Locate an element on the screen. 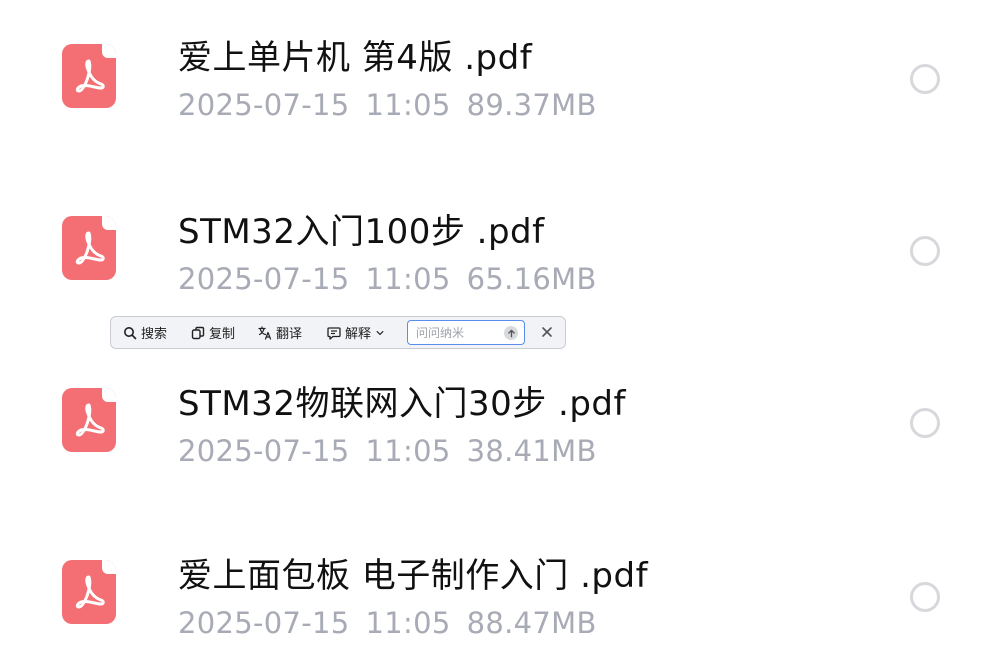  explain-label: 解释 is located at coordinates (358, 334).